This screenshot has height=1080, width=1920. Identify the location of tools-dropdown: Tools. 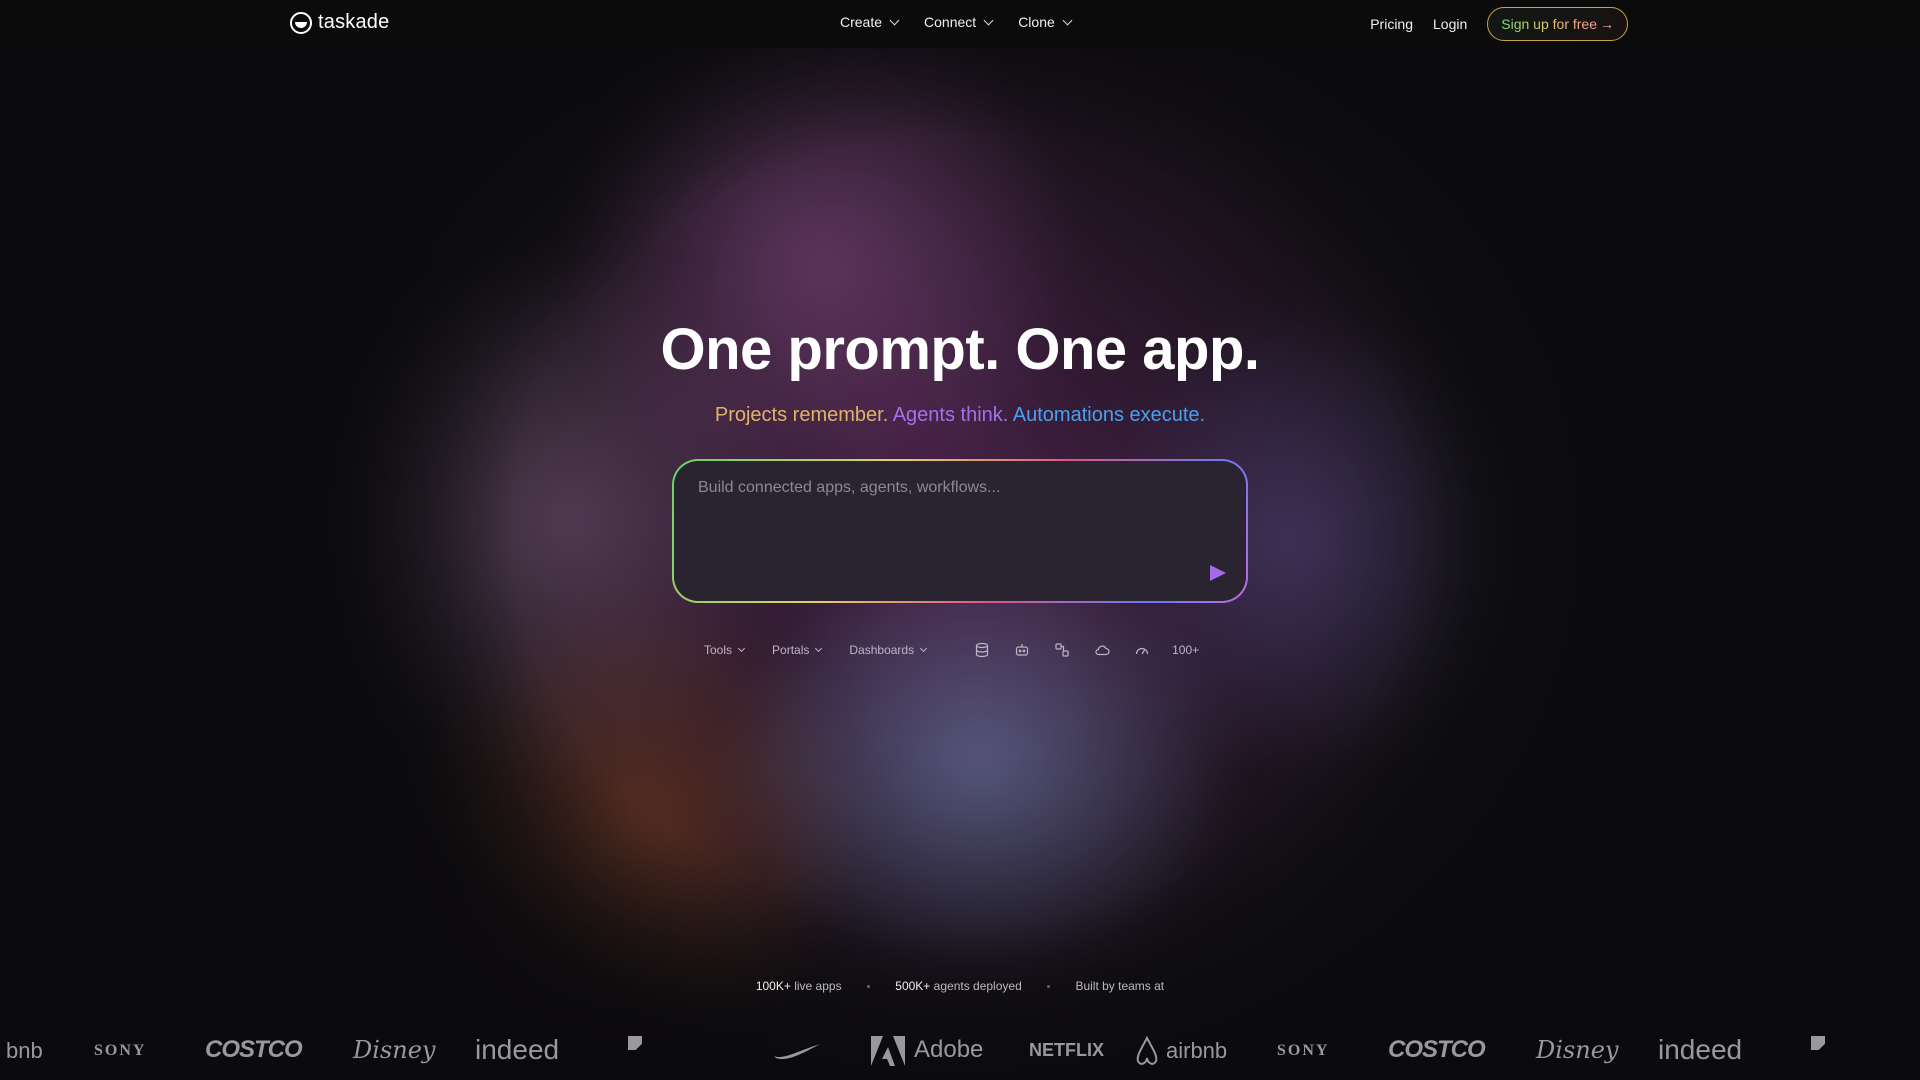
(725, 650).